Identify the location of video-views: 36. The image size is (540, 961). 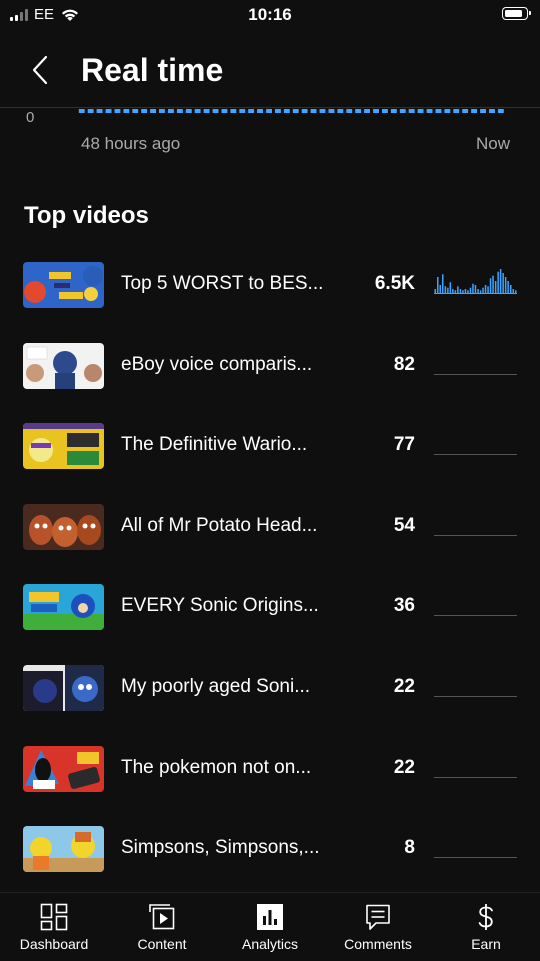
(404, 606).